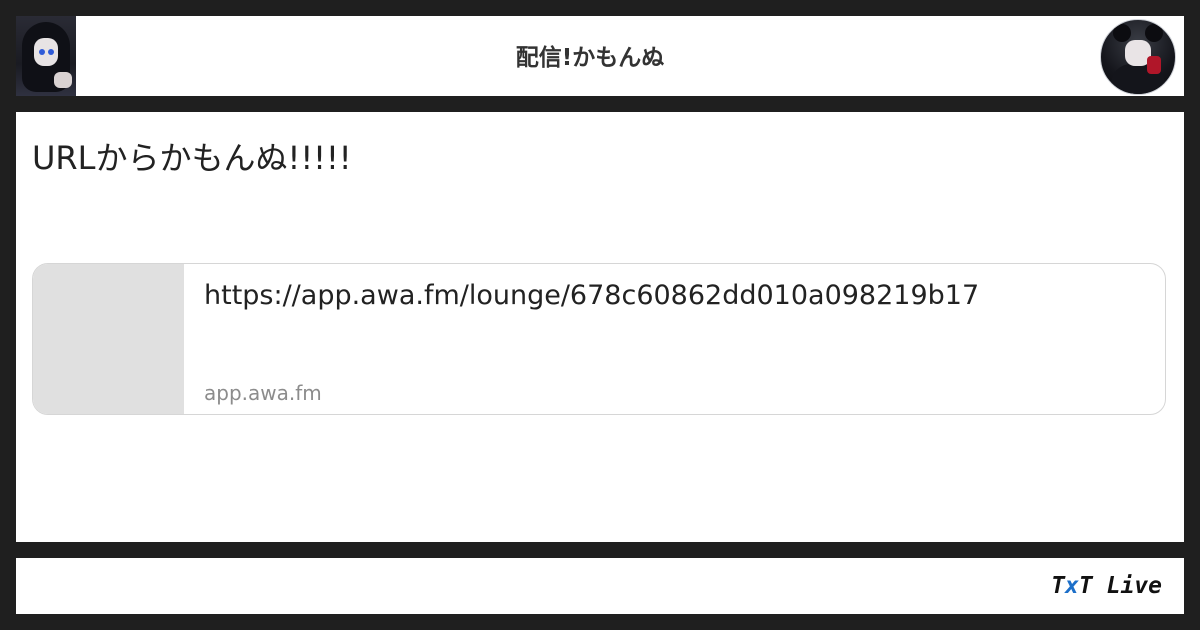  Describe the element at coordinates (1072, 586) in the screenshot. I see `brand-letter-x: x` at that location.